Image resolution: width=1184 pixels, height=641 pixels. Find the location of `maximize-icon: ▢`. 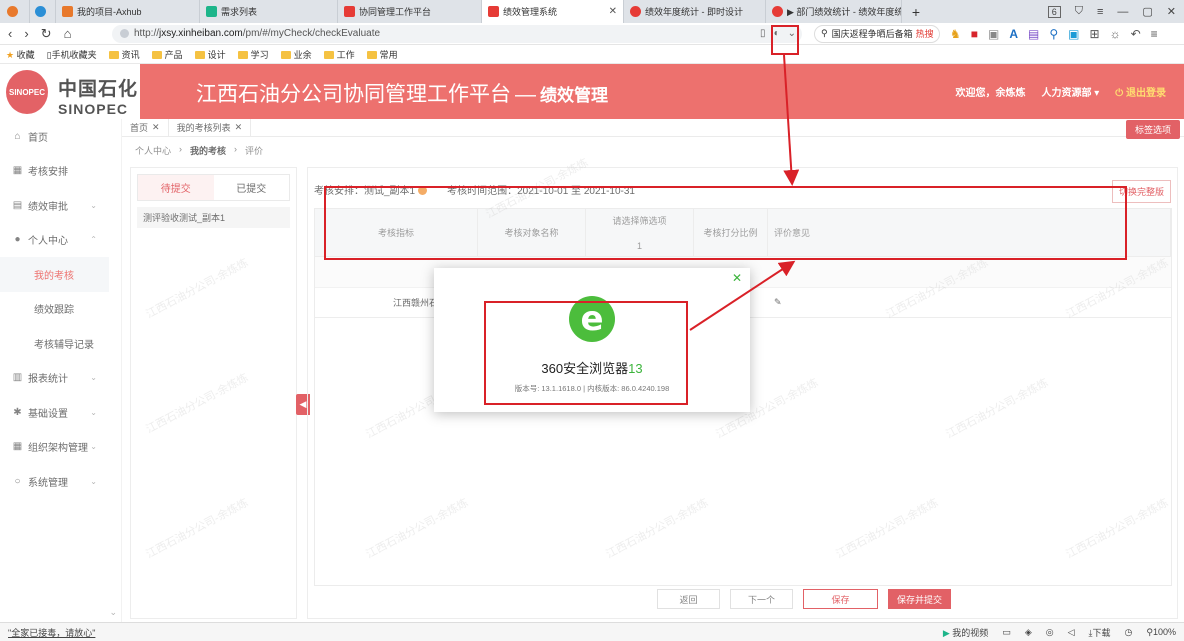

maximize-icon: ▢ is located at coordinates (1147, 11).